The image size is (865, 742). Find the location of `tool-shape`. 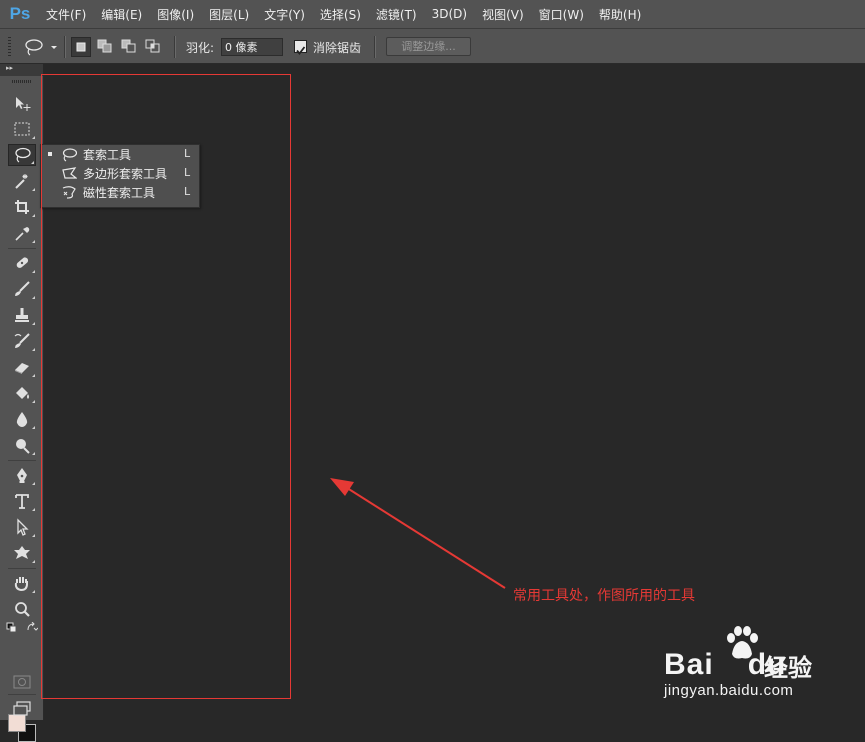

tool-shape is located at coordinates (22, 553).